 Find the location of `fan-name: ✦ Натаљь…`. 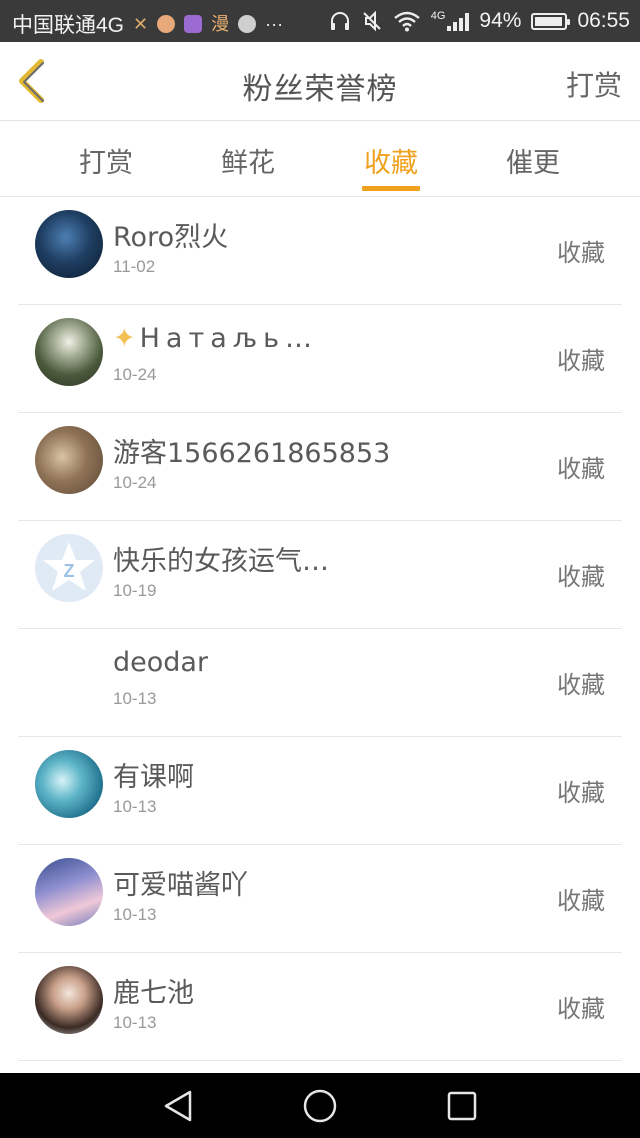

fan-name: ✦ Натаљь… is located at coordinates (215, 338).